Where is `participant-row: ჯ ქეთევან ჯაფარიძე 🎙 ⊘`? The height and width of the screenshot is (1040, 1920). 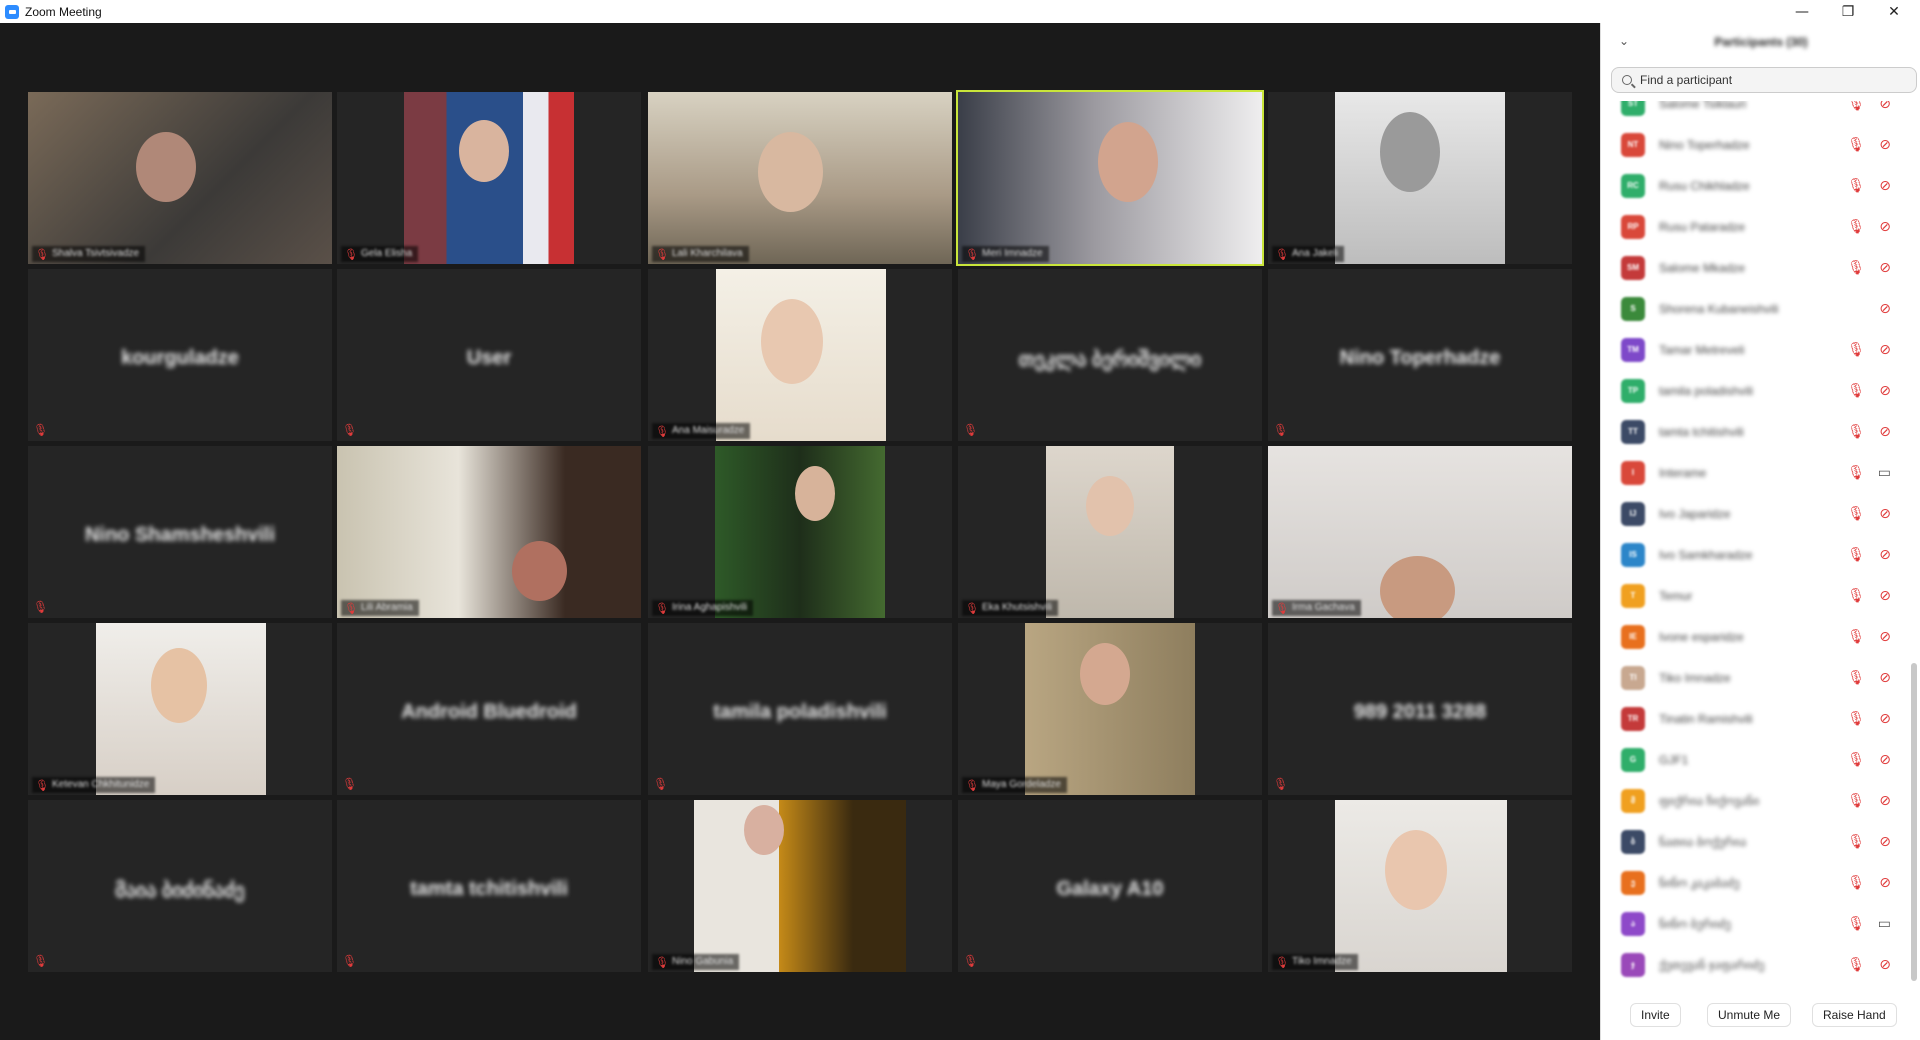 participant-row: ჯ ქეთევან ჯაფარიძე 🎙 ⊘ is located at coordinates (1754, 964).